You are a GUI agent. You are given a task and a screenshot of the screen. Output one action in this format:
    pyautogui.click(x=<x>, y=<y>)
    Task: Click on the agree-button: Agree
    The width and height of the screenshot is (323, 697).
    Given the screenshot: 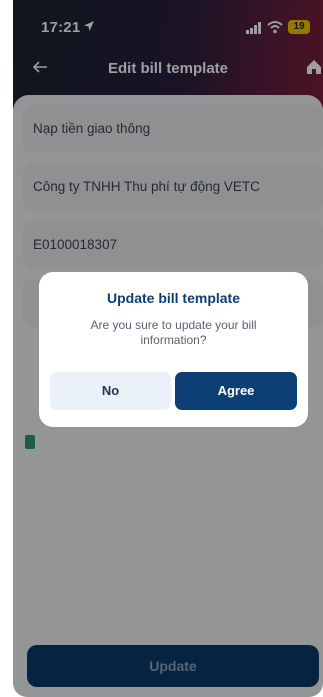 What is the action you would take?
    pyautogui.click(x=236, y=391)
    